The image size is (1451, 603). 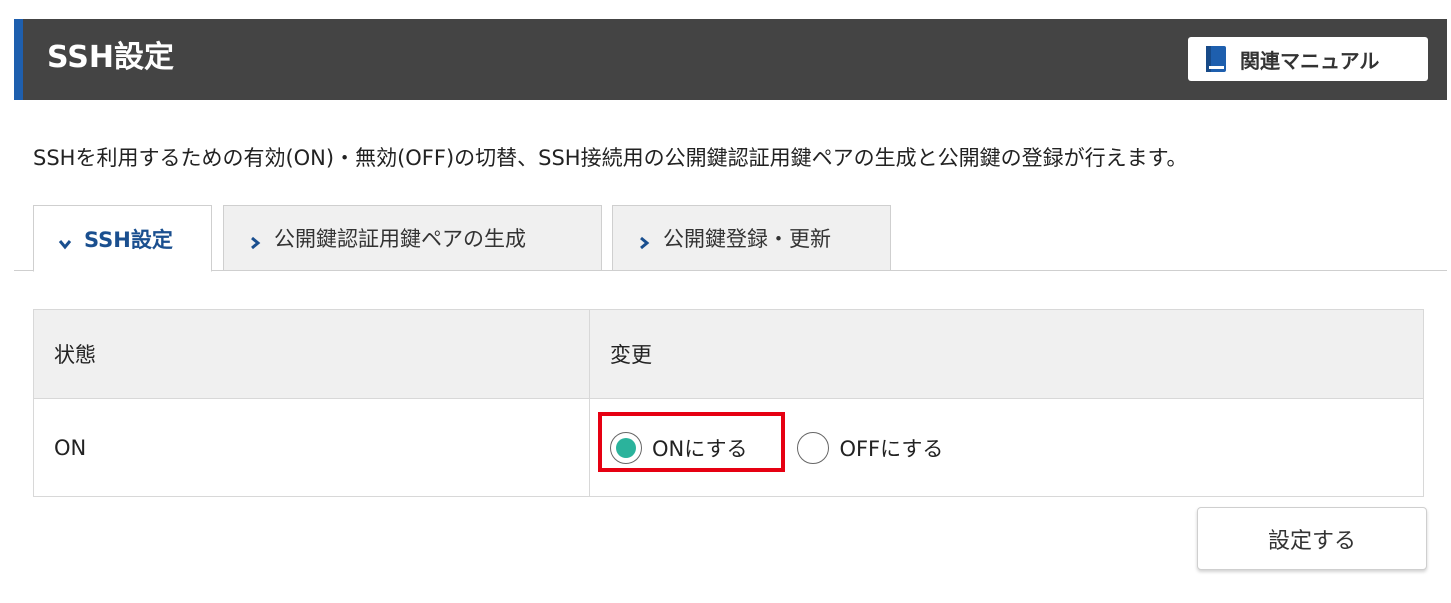 What do you see at coordinates (110, 57) in the screenshot?
I see `page-title: SSH設定` at bounding box center [110, 57].